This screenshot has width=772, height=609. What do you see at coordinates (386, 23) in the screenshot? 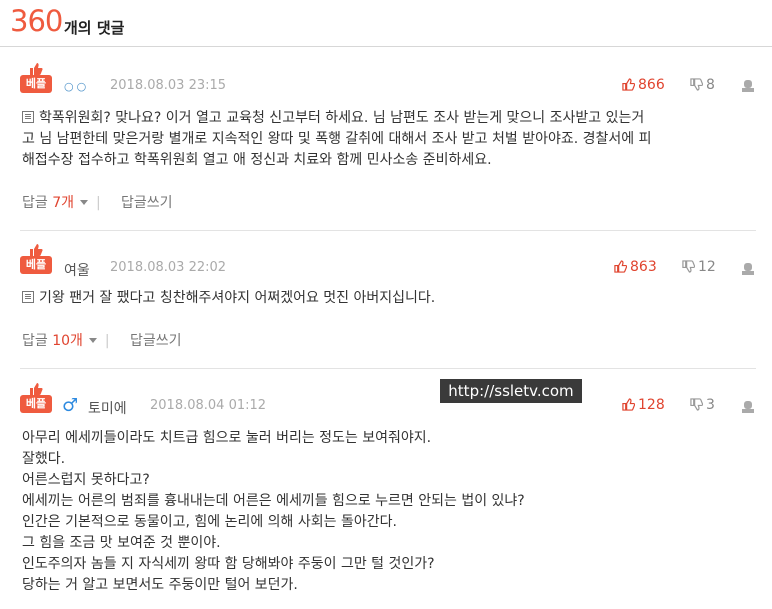
I see `comments-header: 360 개의 댓글` at bounding box center [386, 23].